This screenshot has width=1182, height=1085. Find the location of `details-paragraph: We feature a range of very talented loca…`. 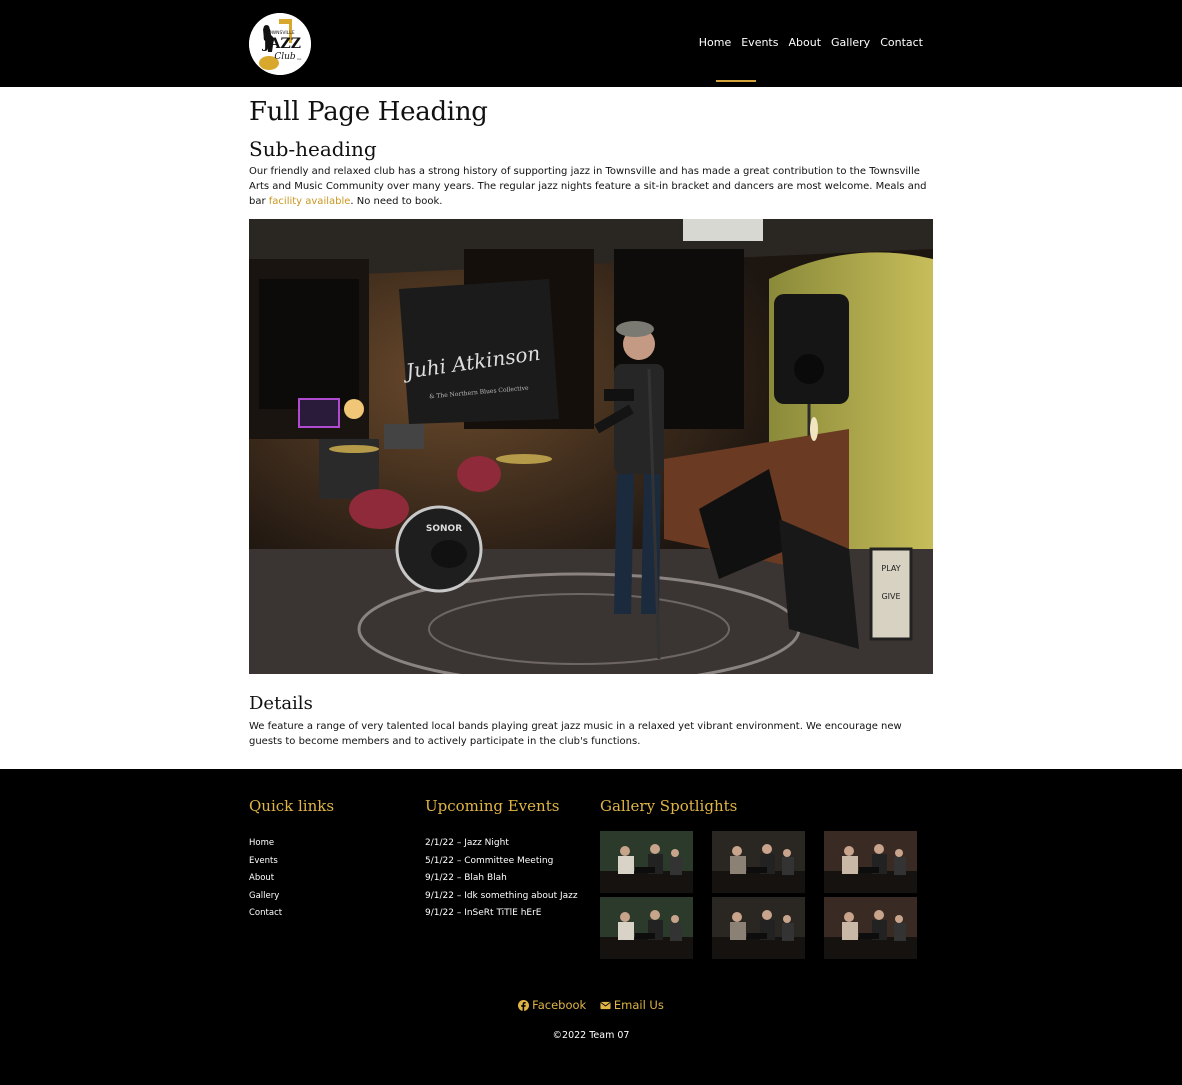

details-paragraph: We feature a range of very talented loca… is located at coordinates (575, 734).